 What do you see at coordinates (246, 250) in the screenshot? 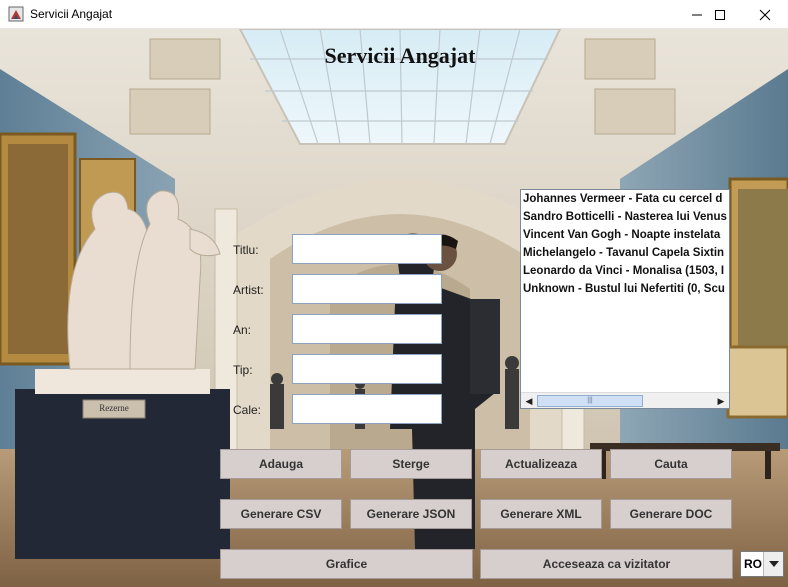
I see `titlu-label: Titlu:` at bounding box center [246, 250].